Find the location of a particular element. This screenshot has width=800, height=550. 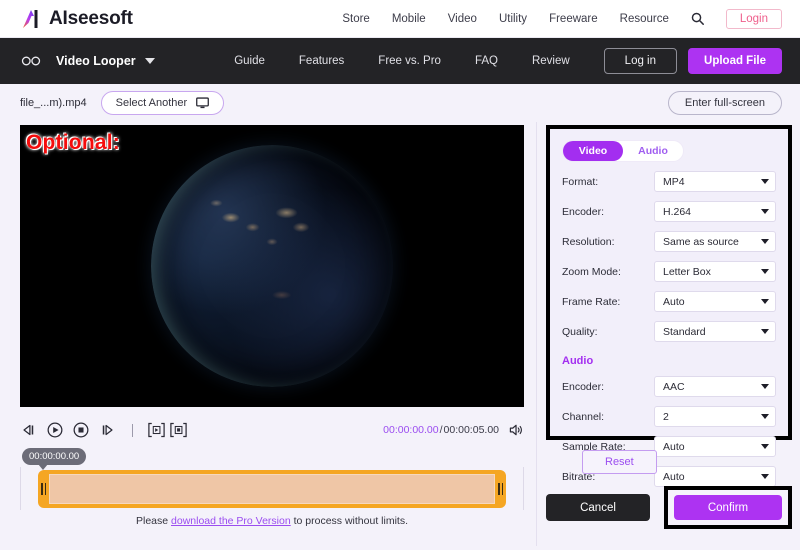

nav-item-faq: FAQ is located at coordinates (486, 61).